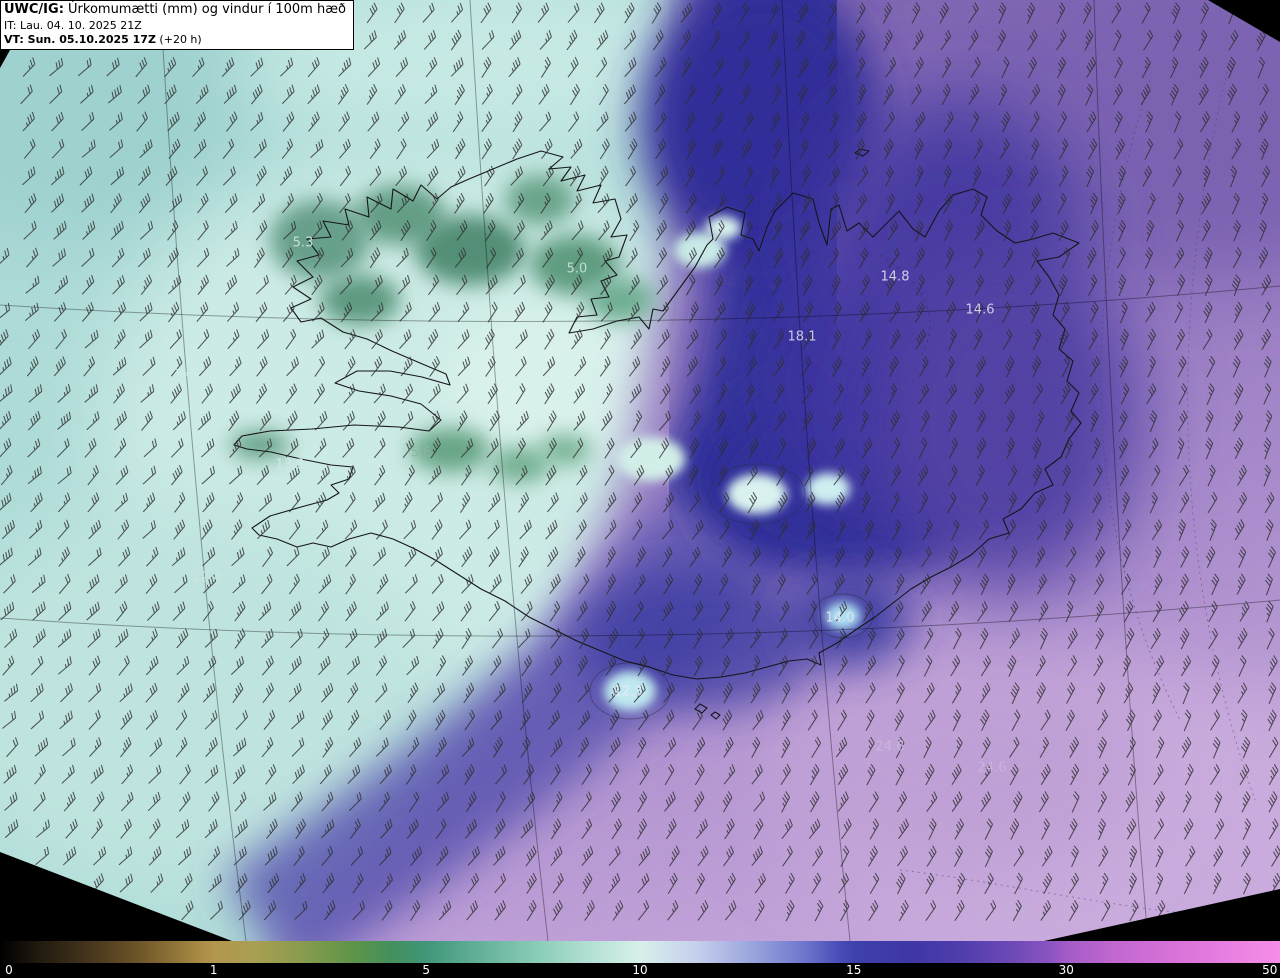  Describe the element at coordinates (640, 952) in the screenshot. I see `colorbar-gradient` at that location.